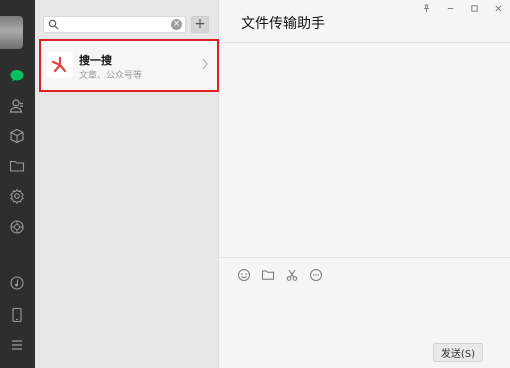 Image resolution: width=510 pixels, height=368 pixels. What do you see at coordinates (60, 65) in the screenshot?
I see `sou-yi-sou-logo-icon` at bounding box center [60, 65].